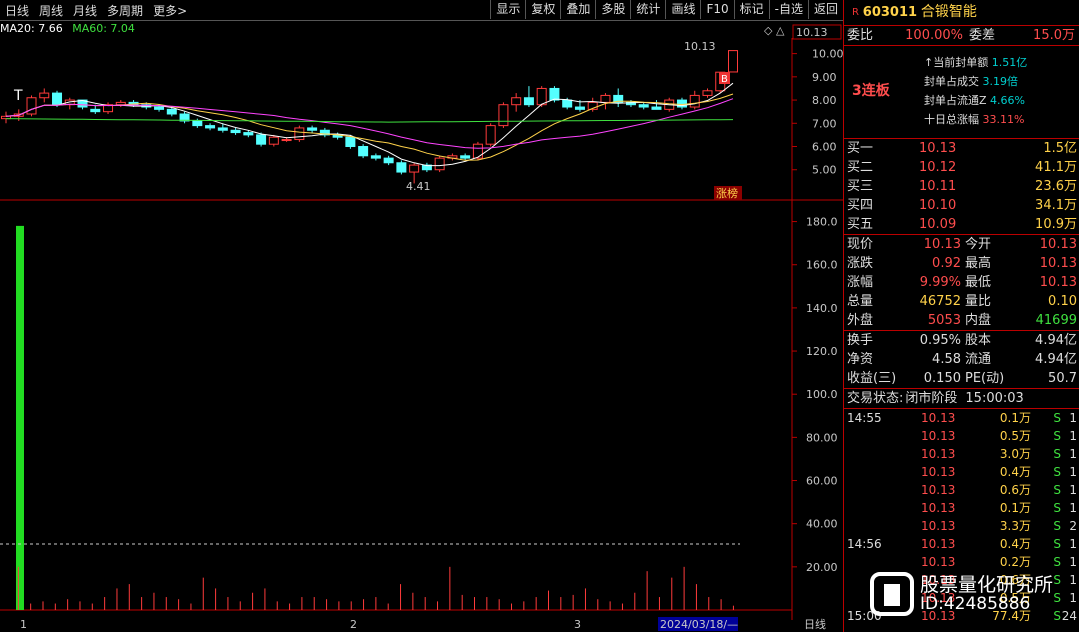 This screenshot has width=1079, height=632. I want to click on quote-row: 涨幅 9.99% 最低 10.13, so click(962, 282).